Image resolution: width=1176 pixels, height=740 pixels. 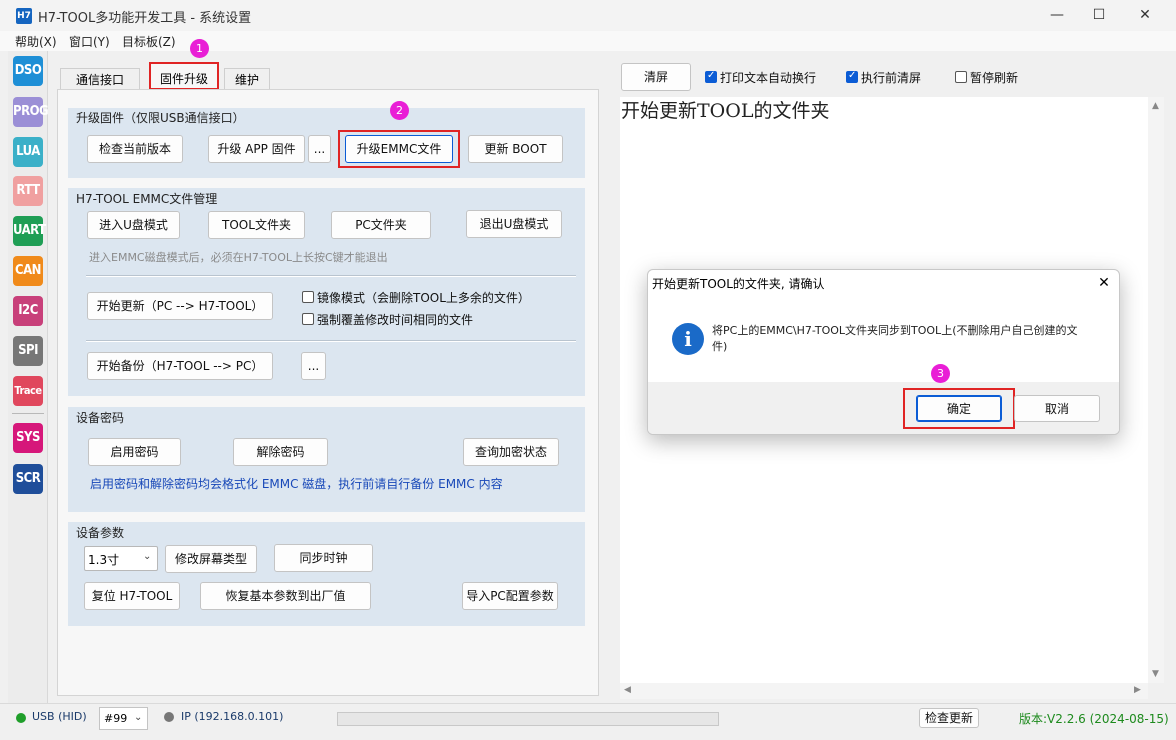 What do you see at coordinates (994, 78) in the screenshot?
I see `pause-refresh-label: 暂停刷新` at bounding box center [994, 78].